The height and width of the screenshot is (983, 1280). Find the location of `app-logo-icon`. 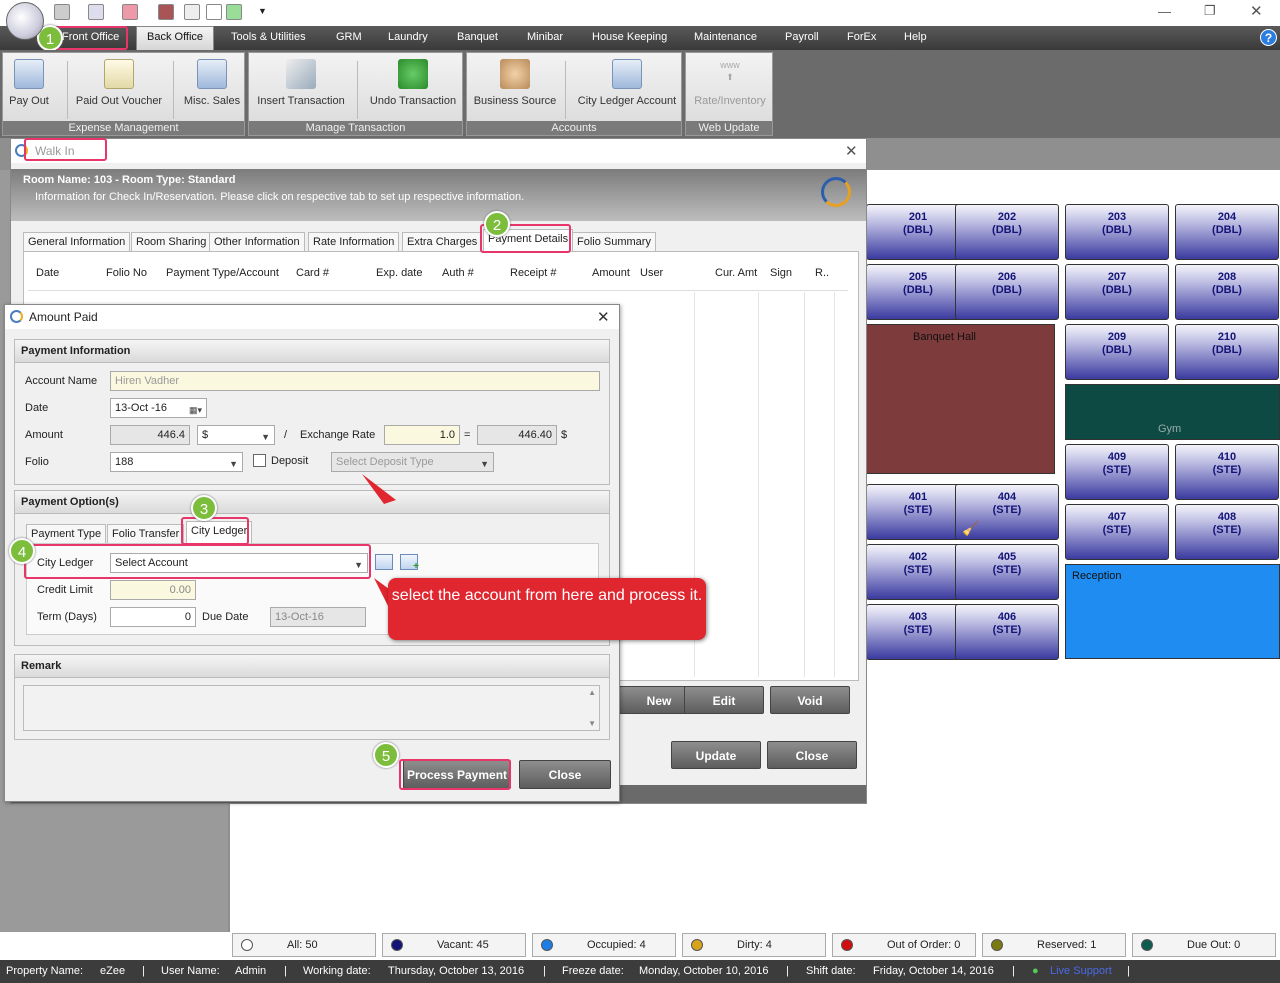

app-logo-icon is located at coordinates (25, 21).